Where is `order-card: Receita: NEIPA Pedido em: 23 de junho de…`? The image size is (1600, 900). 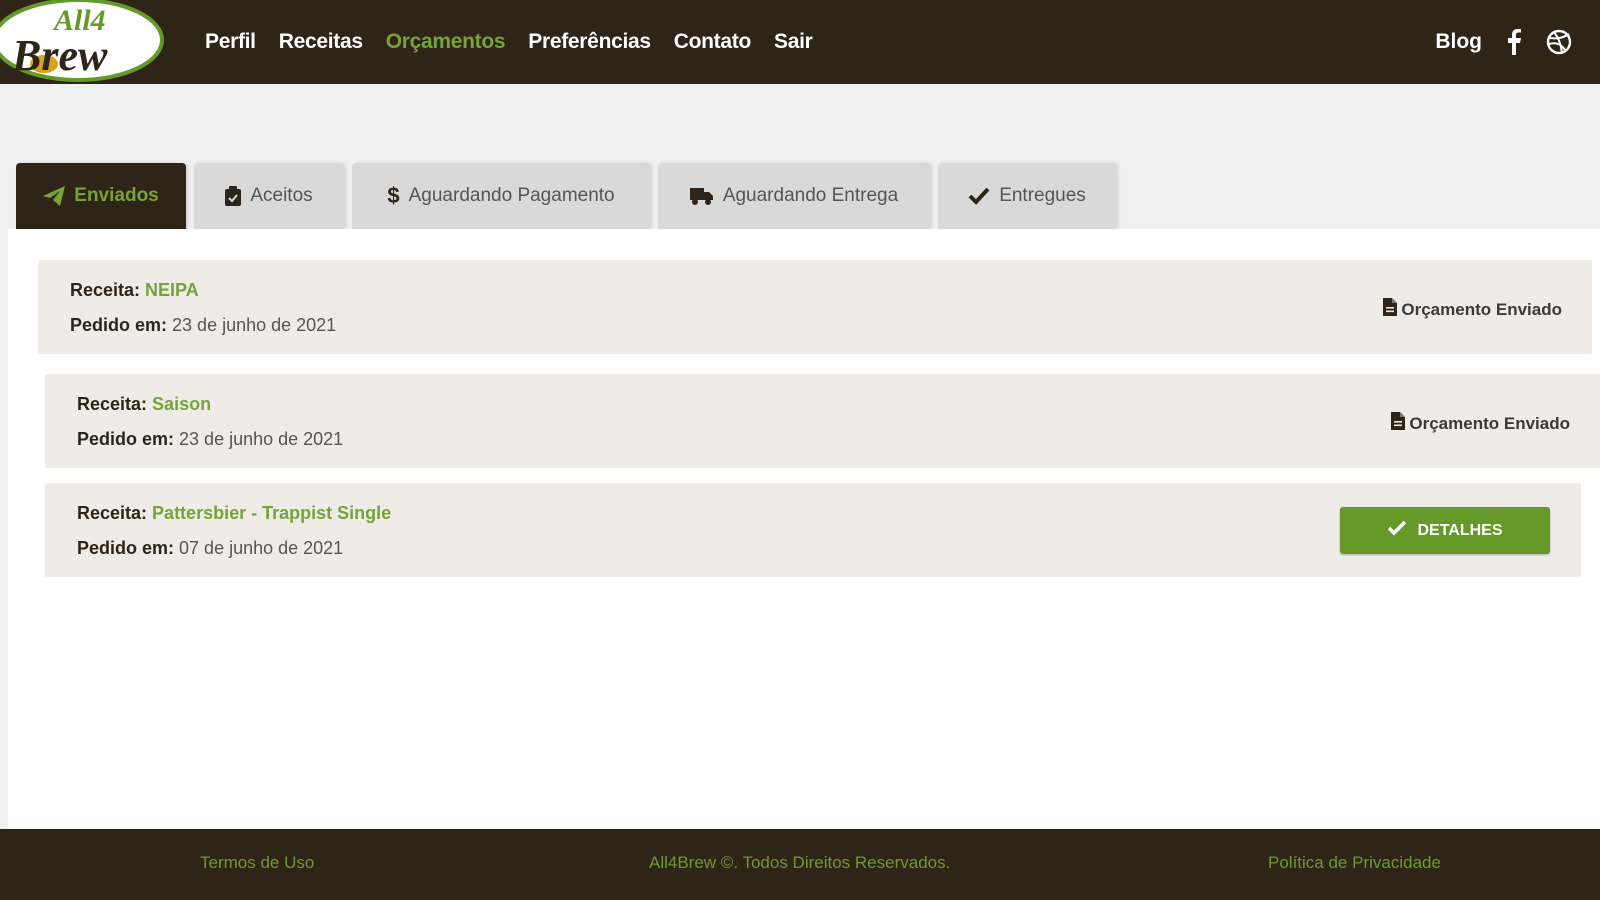
order-card: Receita: NEIPA Pedido em: 23 de junho de… is located at coordinates (815, 307).